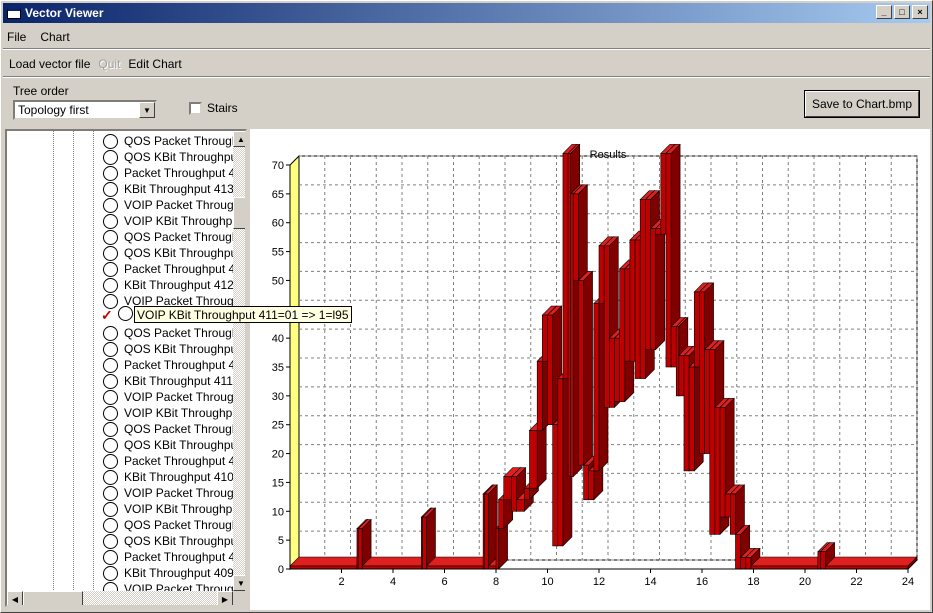 This screenshot has width=933, height=613. What do you see at coordinates (107, 315) in the screenshot?
I see `checkmark-icon: ✓` at bounding box center [107, 315].